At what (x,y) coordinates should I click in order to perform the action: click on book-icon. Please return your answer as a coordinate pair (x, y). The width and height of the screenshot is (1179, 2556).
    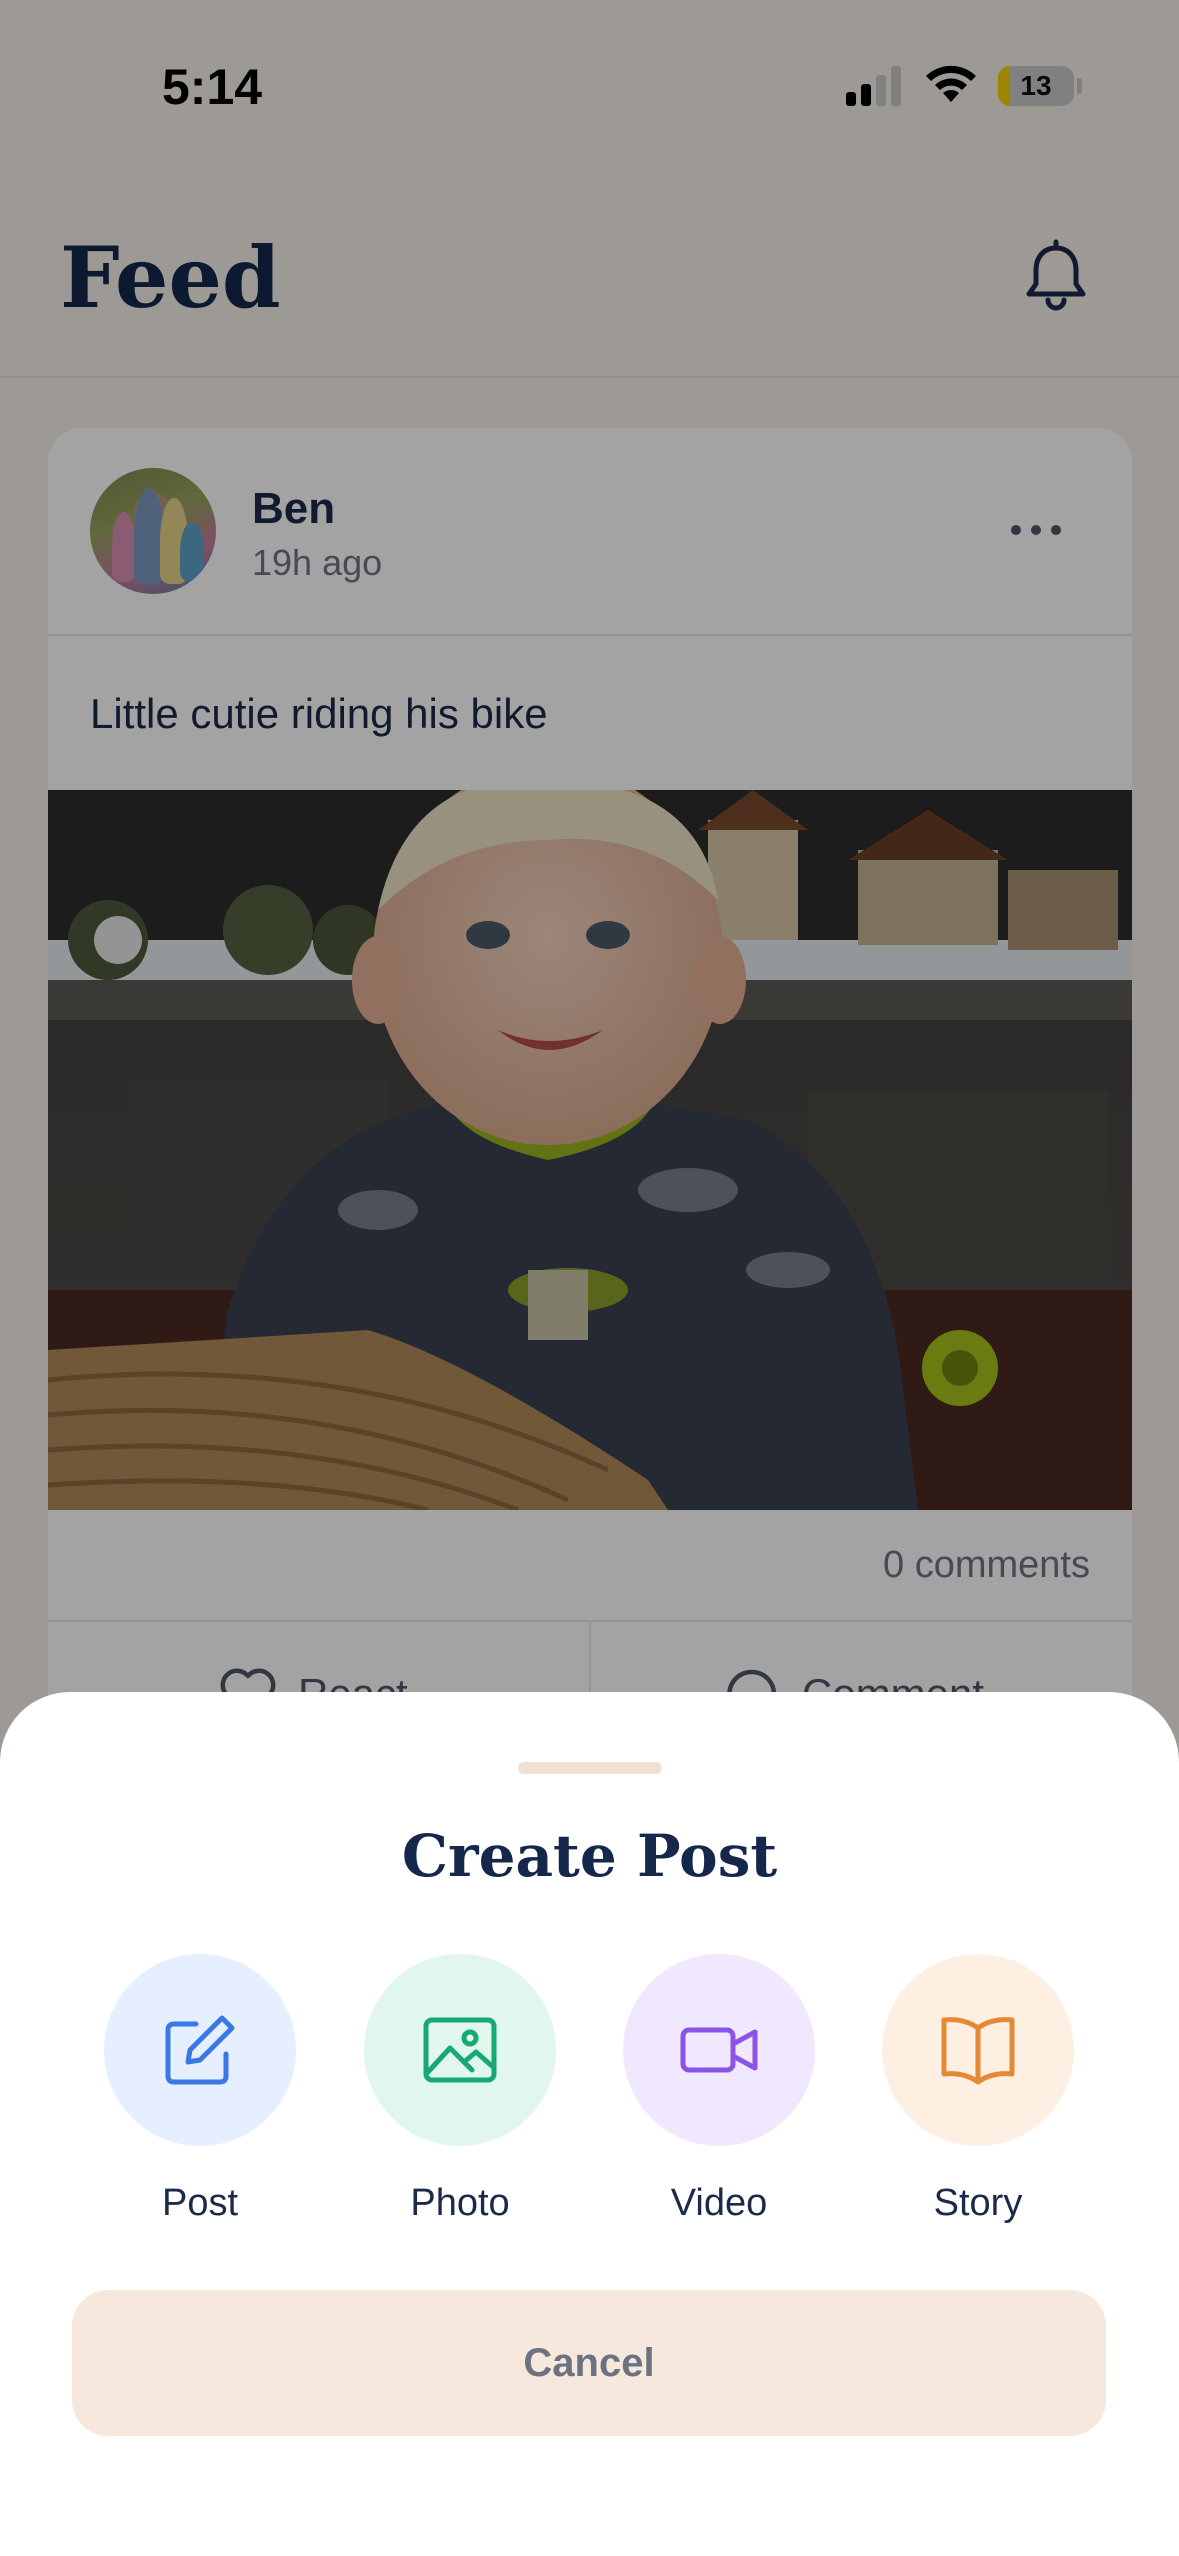
    Looking at the image, I should click on (978, 2051).